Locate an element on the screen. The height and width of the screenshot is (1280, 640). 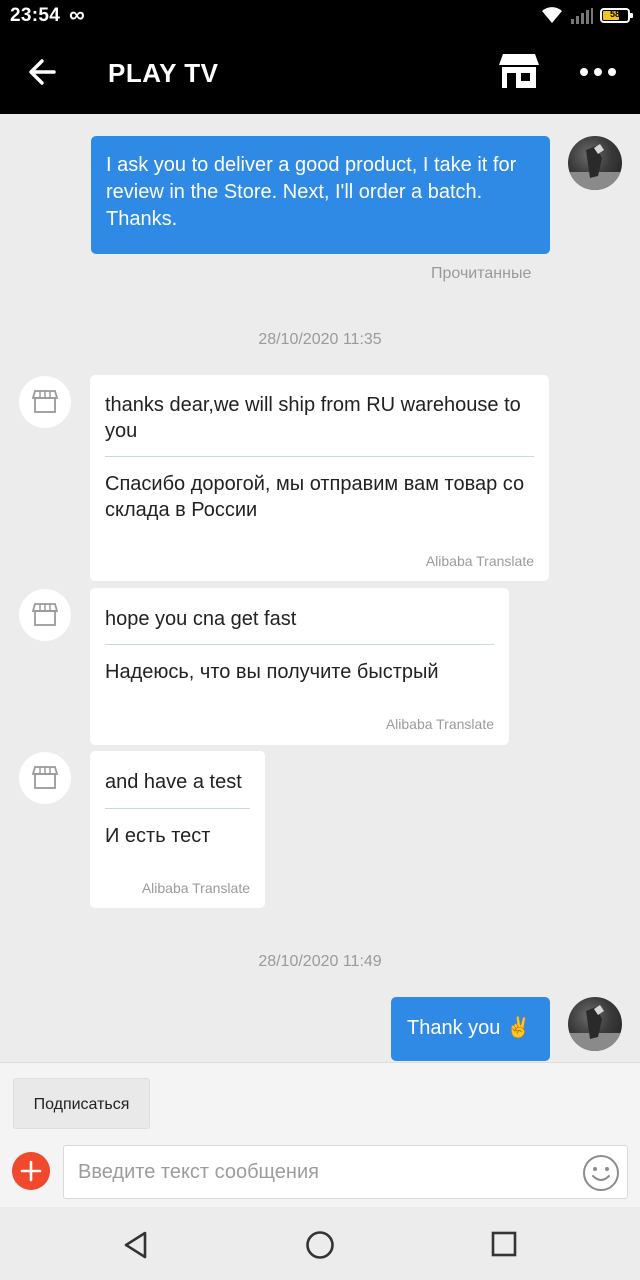
timestamp: 28/10/2020 11:49 is located at coordinates (320, 961).